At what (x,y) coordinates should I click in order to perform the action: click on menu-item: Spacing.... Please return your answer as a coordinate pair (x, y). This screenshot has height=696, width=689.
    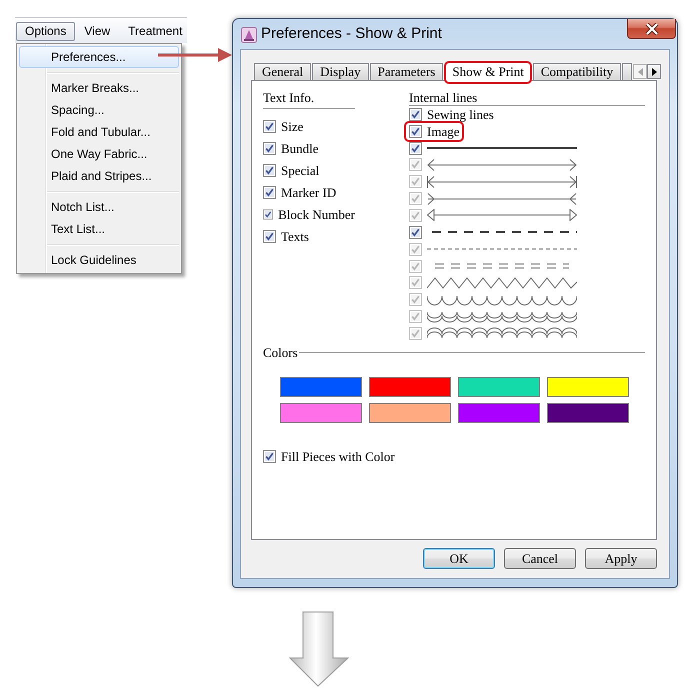
    Looking at the image, I should click on (99, 110).